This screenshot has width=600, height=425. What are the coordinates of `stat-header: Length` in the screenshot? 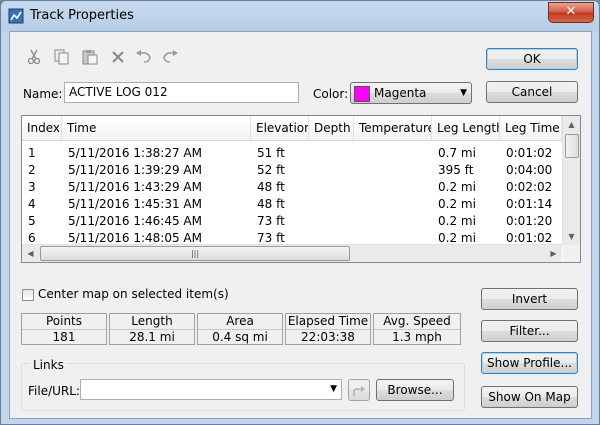 It's located at (152, 322).